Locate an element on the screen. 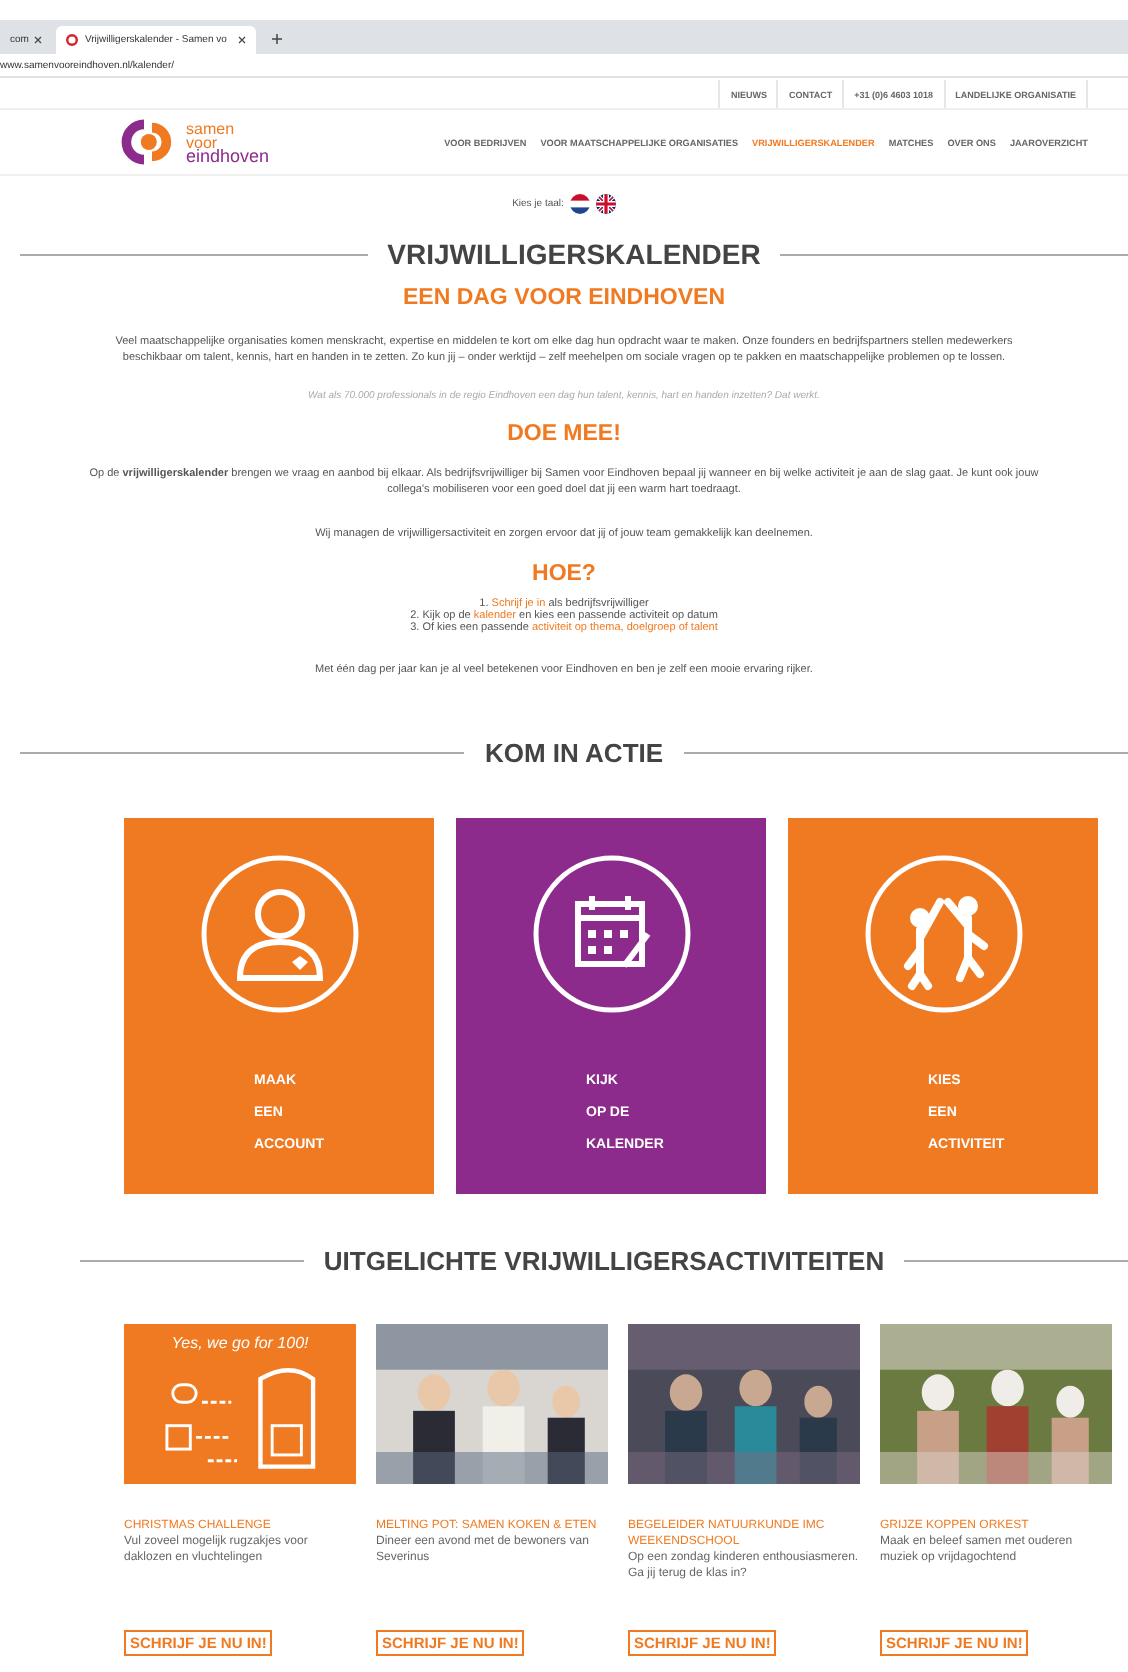 This screenshot has width=1128, height=1672. dutch-flag-icon is located at coordinates (579, 204).